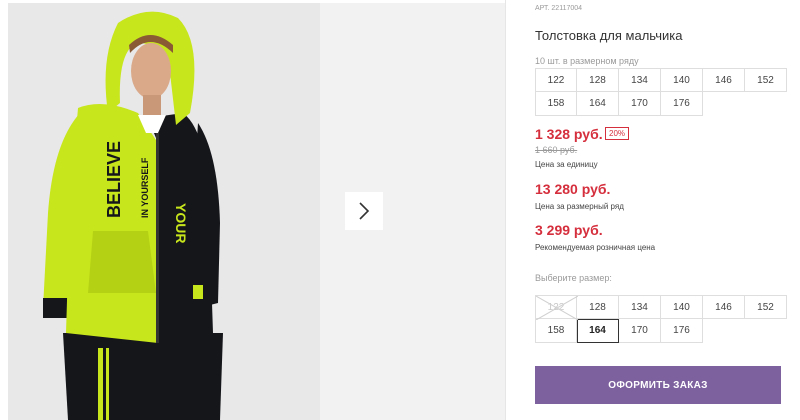 This screenshot has height=420, width=800. Describe the element at coordinates (114, 179) in the screenshot. I see `hoodie-print-believe: BELIEVE` at that location.